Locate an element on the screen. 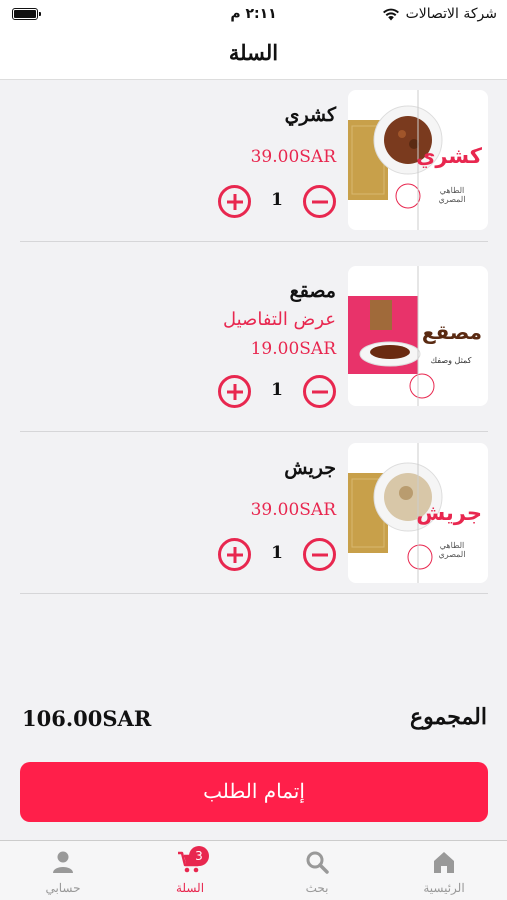  tab-cart: 3 السلة is located at coordinates (190, 870).